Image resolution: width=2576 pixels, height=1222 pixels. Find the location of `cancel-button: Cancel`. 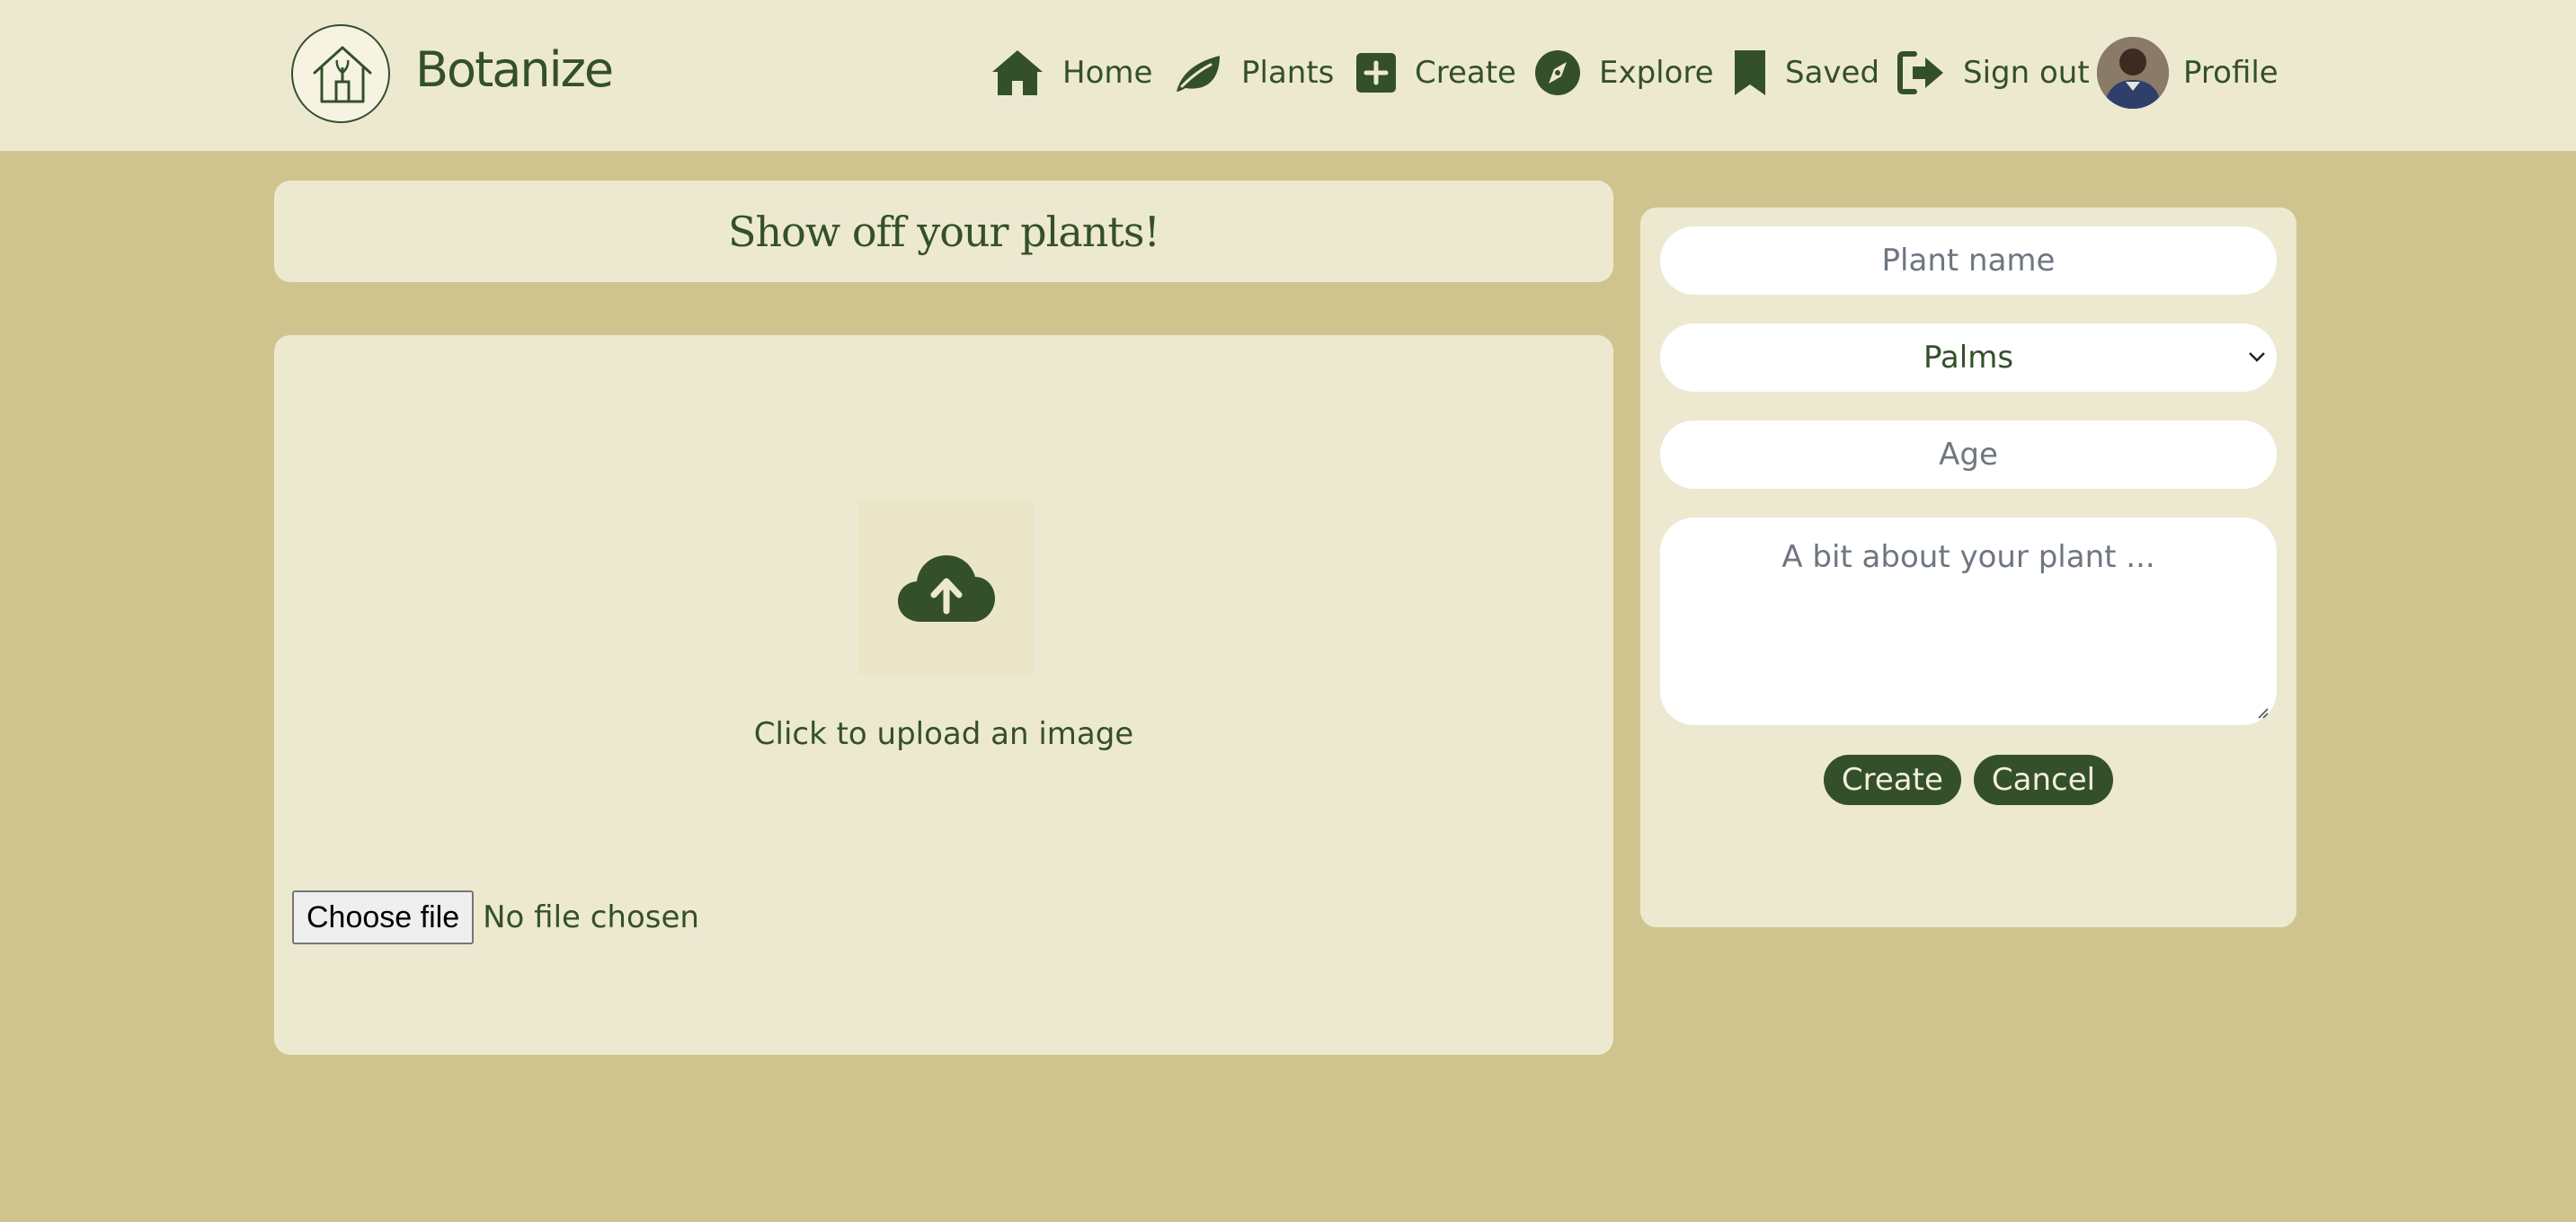

cancel-button: Cancel is located at coordinates (2043, 780).